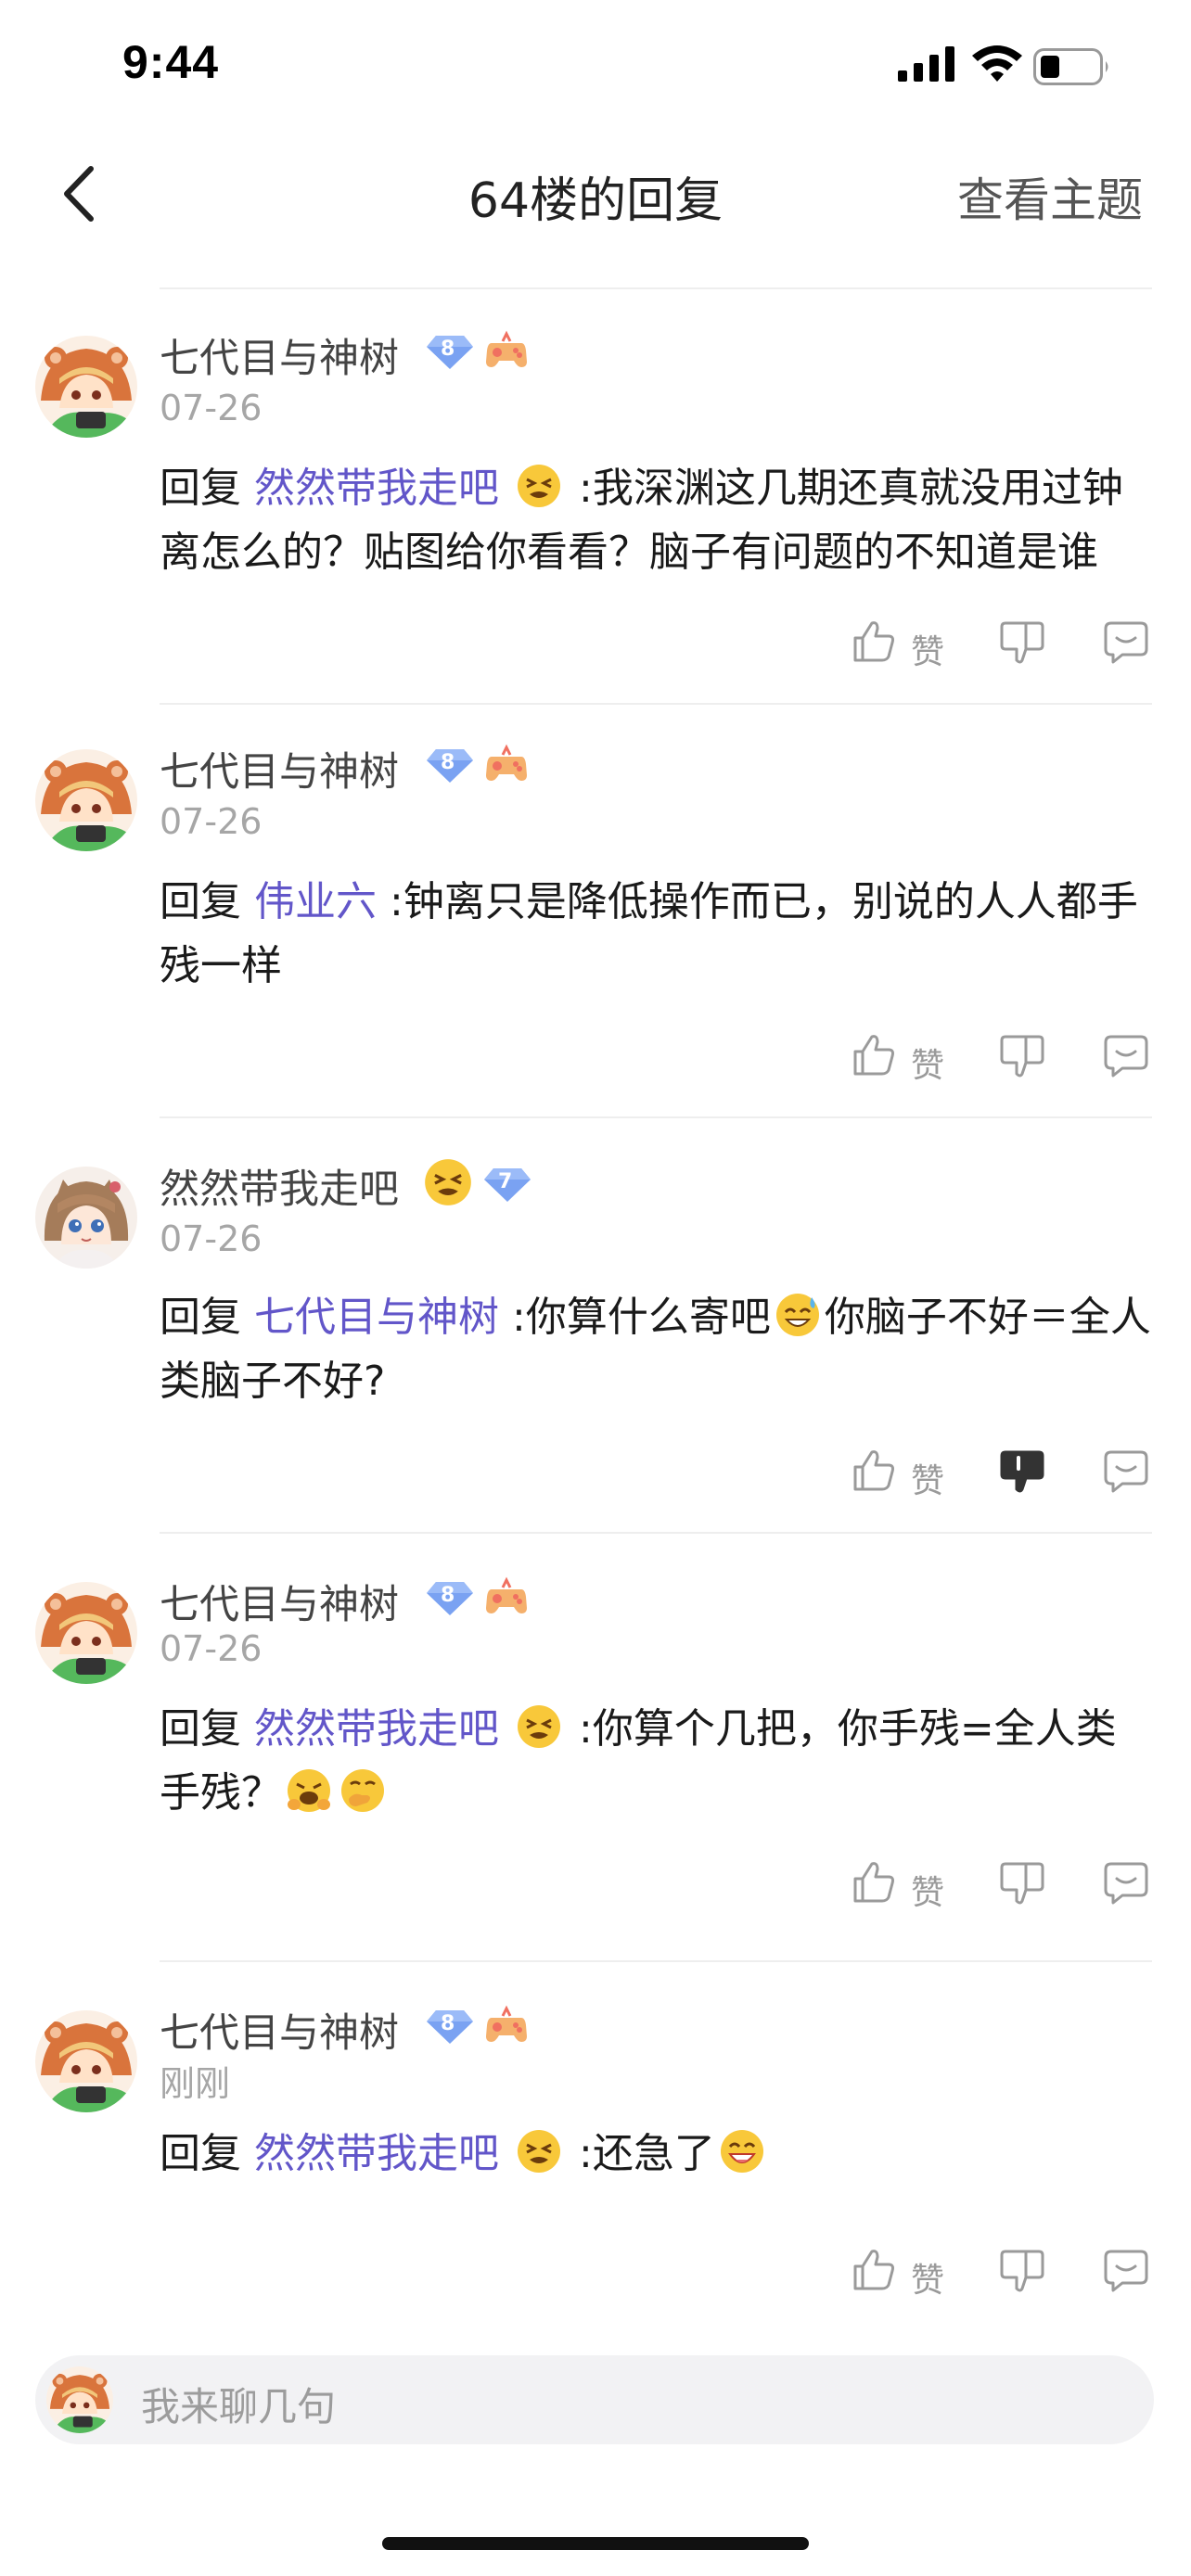 Image resolution: width=1191 pixels, height=2576 pixels. What do you see at coordinates (171, 62) in the screenshot?
I see `status-time: 9:44` at bounding box center [171, 62].